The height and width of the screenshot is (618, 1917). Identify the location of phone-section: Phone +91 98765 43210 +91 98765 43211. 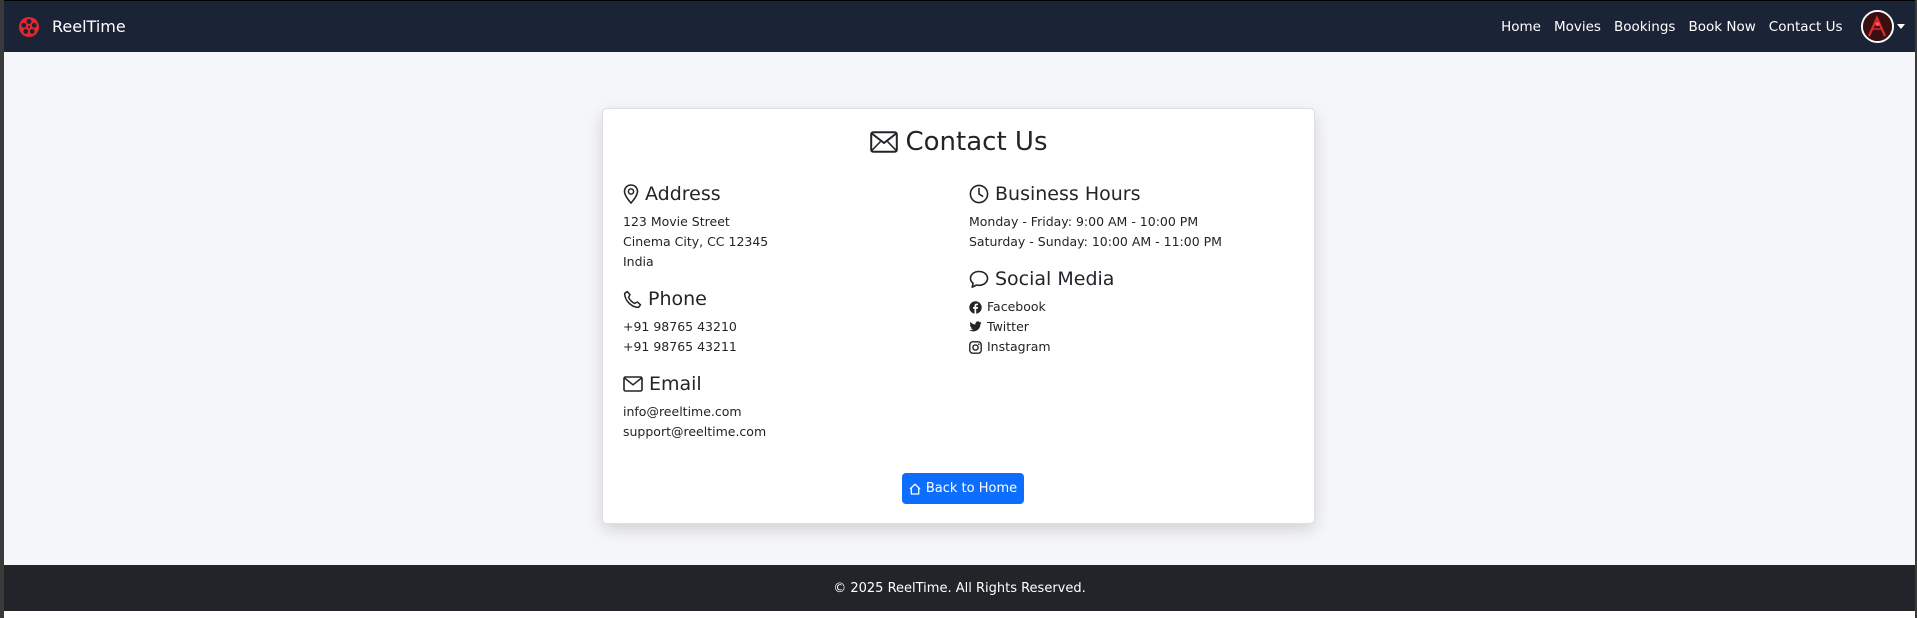
(788, 321).